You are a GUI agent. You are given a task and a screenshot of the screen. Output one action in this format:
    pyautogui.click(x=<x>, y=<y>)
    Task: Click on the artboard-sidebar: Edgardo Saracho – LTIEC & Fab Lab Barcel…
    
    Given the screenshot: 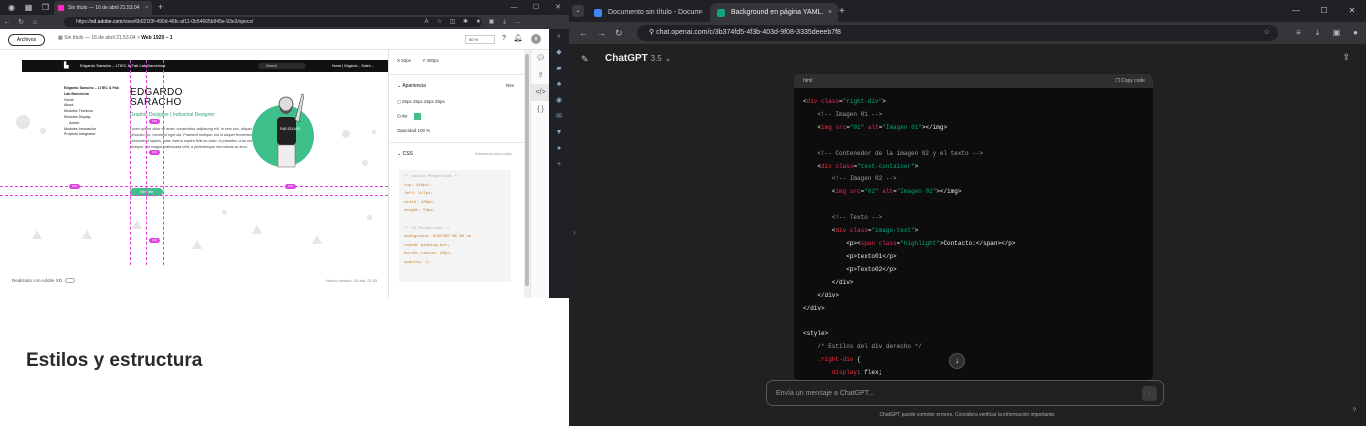 What is the action you would take?
    pyautogui.click(x=94, y=112)
    